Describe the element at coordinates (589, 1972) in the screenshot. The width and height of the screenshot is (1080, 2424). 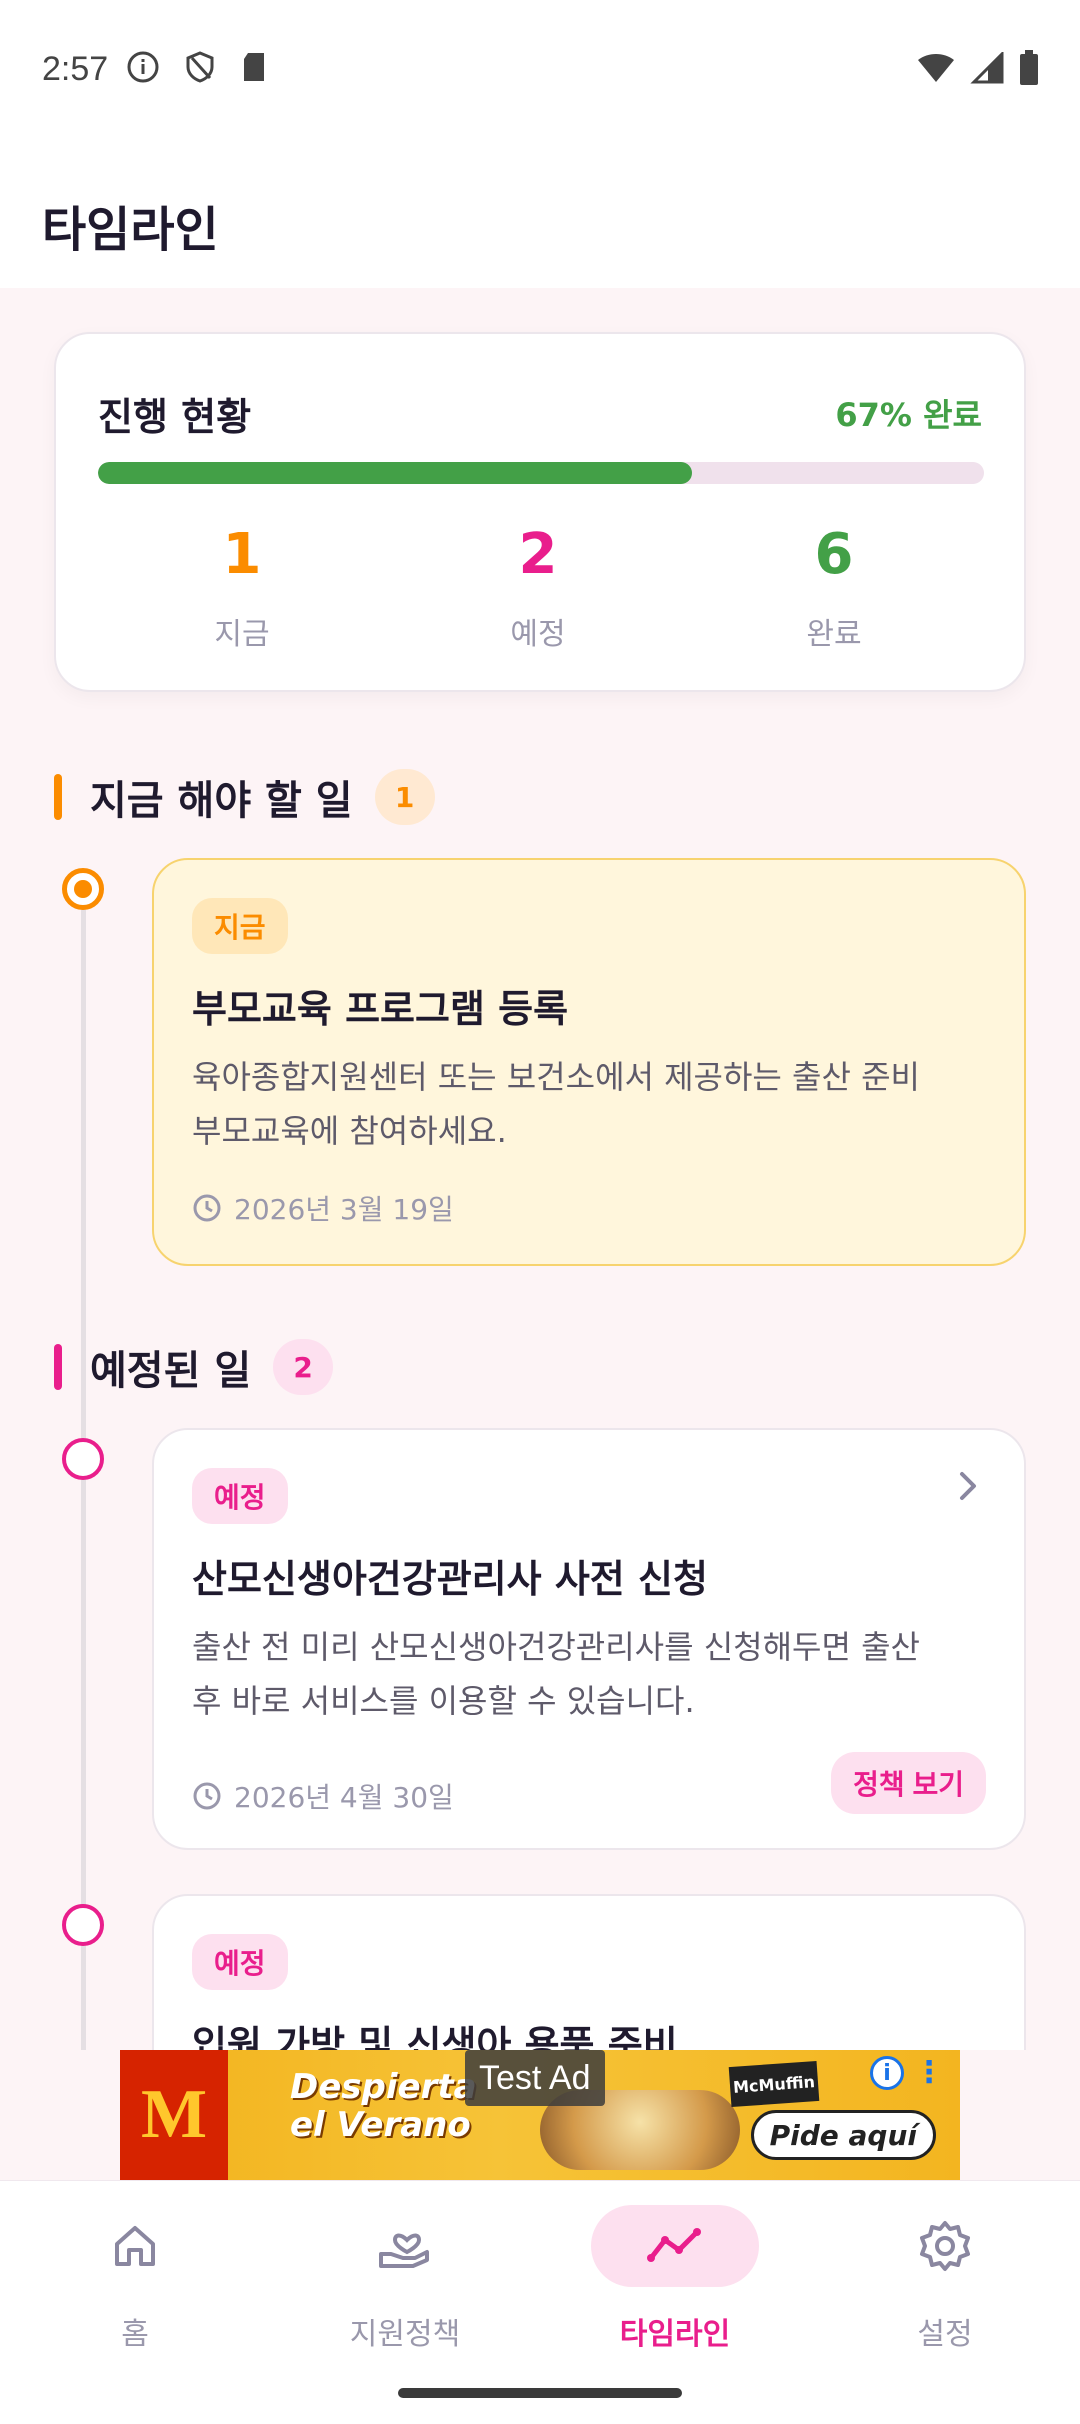
I see `task-card-upcoming: 예정 입원 가방 및 신생아 용품 준비` at that location.